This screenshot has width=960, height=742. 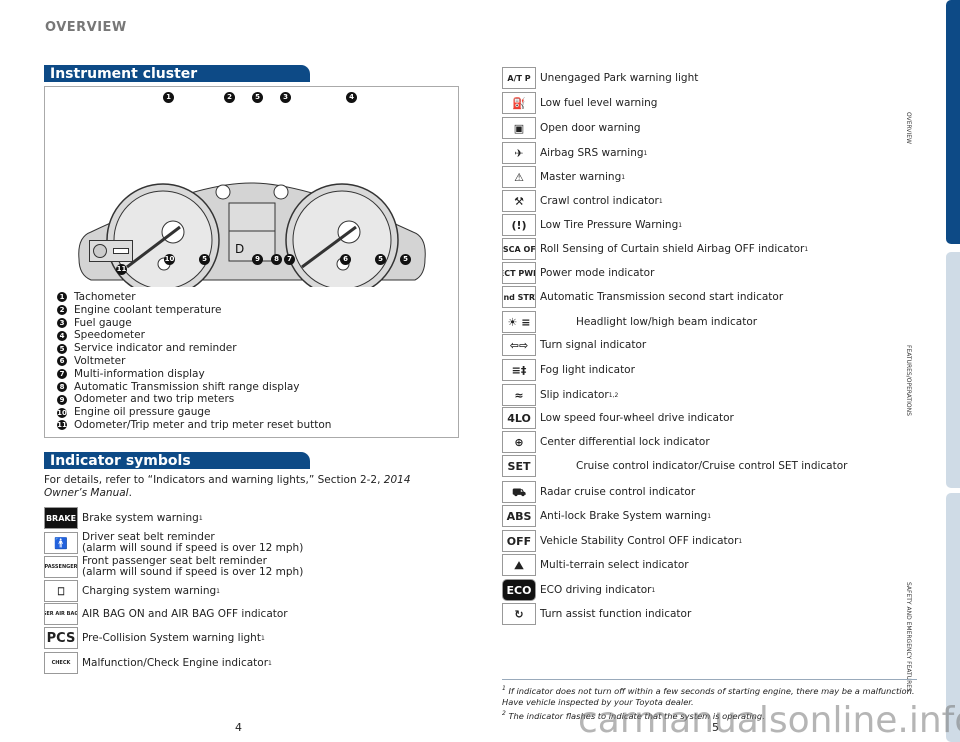 What do you see at coordinates (194, 399) in the screenshot?
I see `legend-item: 9 Odometer and two trip meters` at bounding box center [194, 399].